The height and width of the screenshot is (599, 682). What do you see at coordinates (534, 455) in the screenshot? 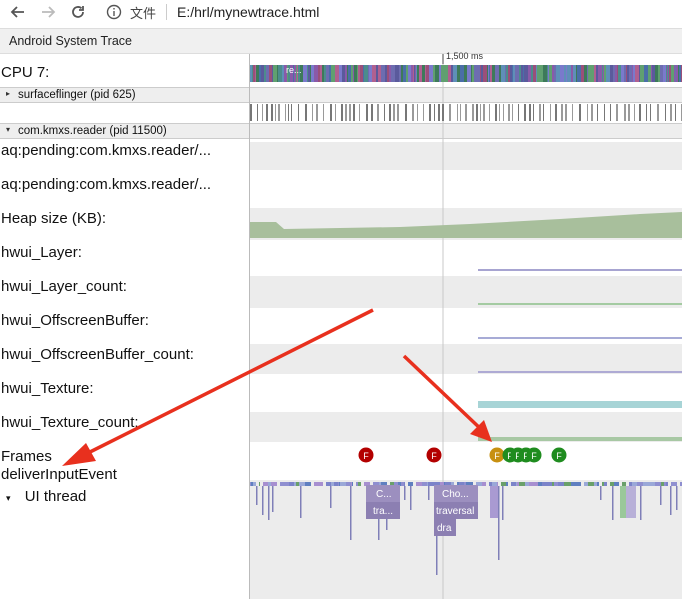
I see `frame-marker-green: F` at bounding box center [534, 455].